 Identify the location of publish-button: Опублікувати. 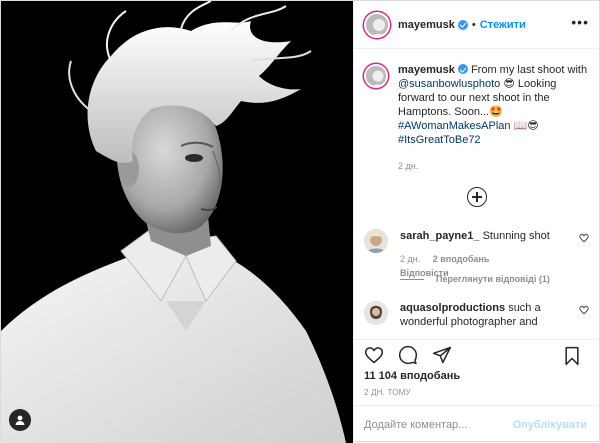
(550, 425).